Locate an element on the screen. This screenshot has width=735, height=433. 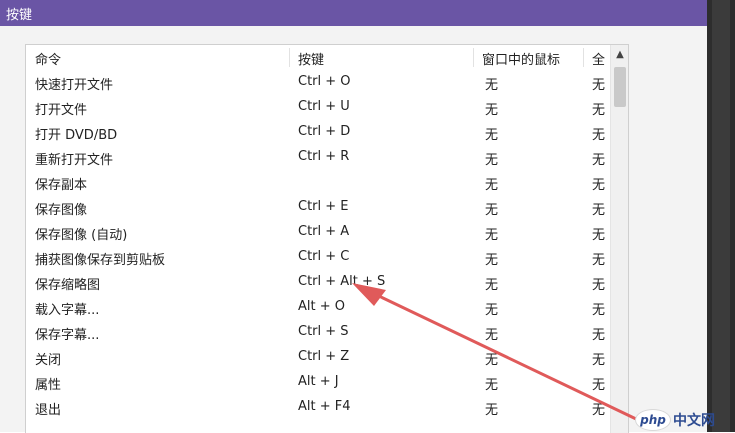
table-row: 打开 DVD/BD Ctrl + D 无 无 is located at coordinates (327, 132).